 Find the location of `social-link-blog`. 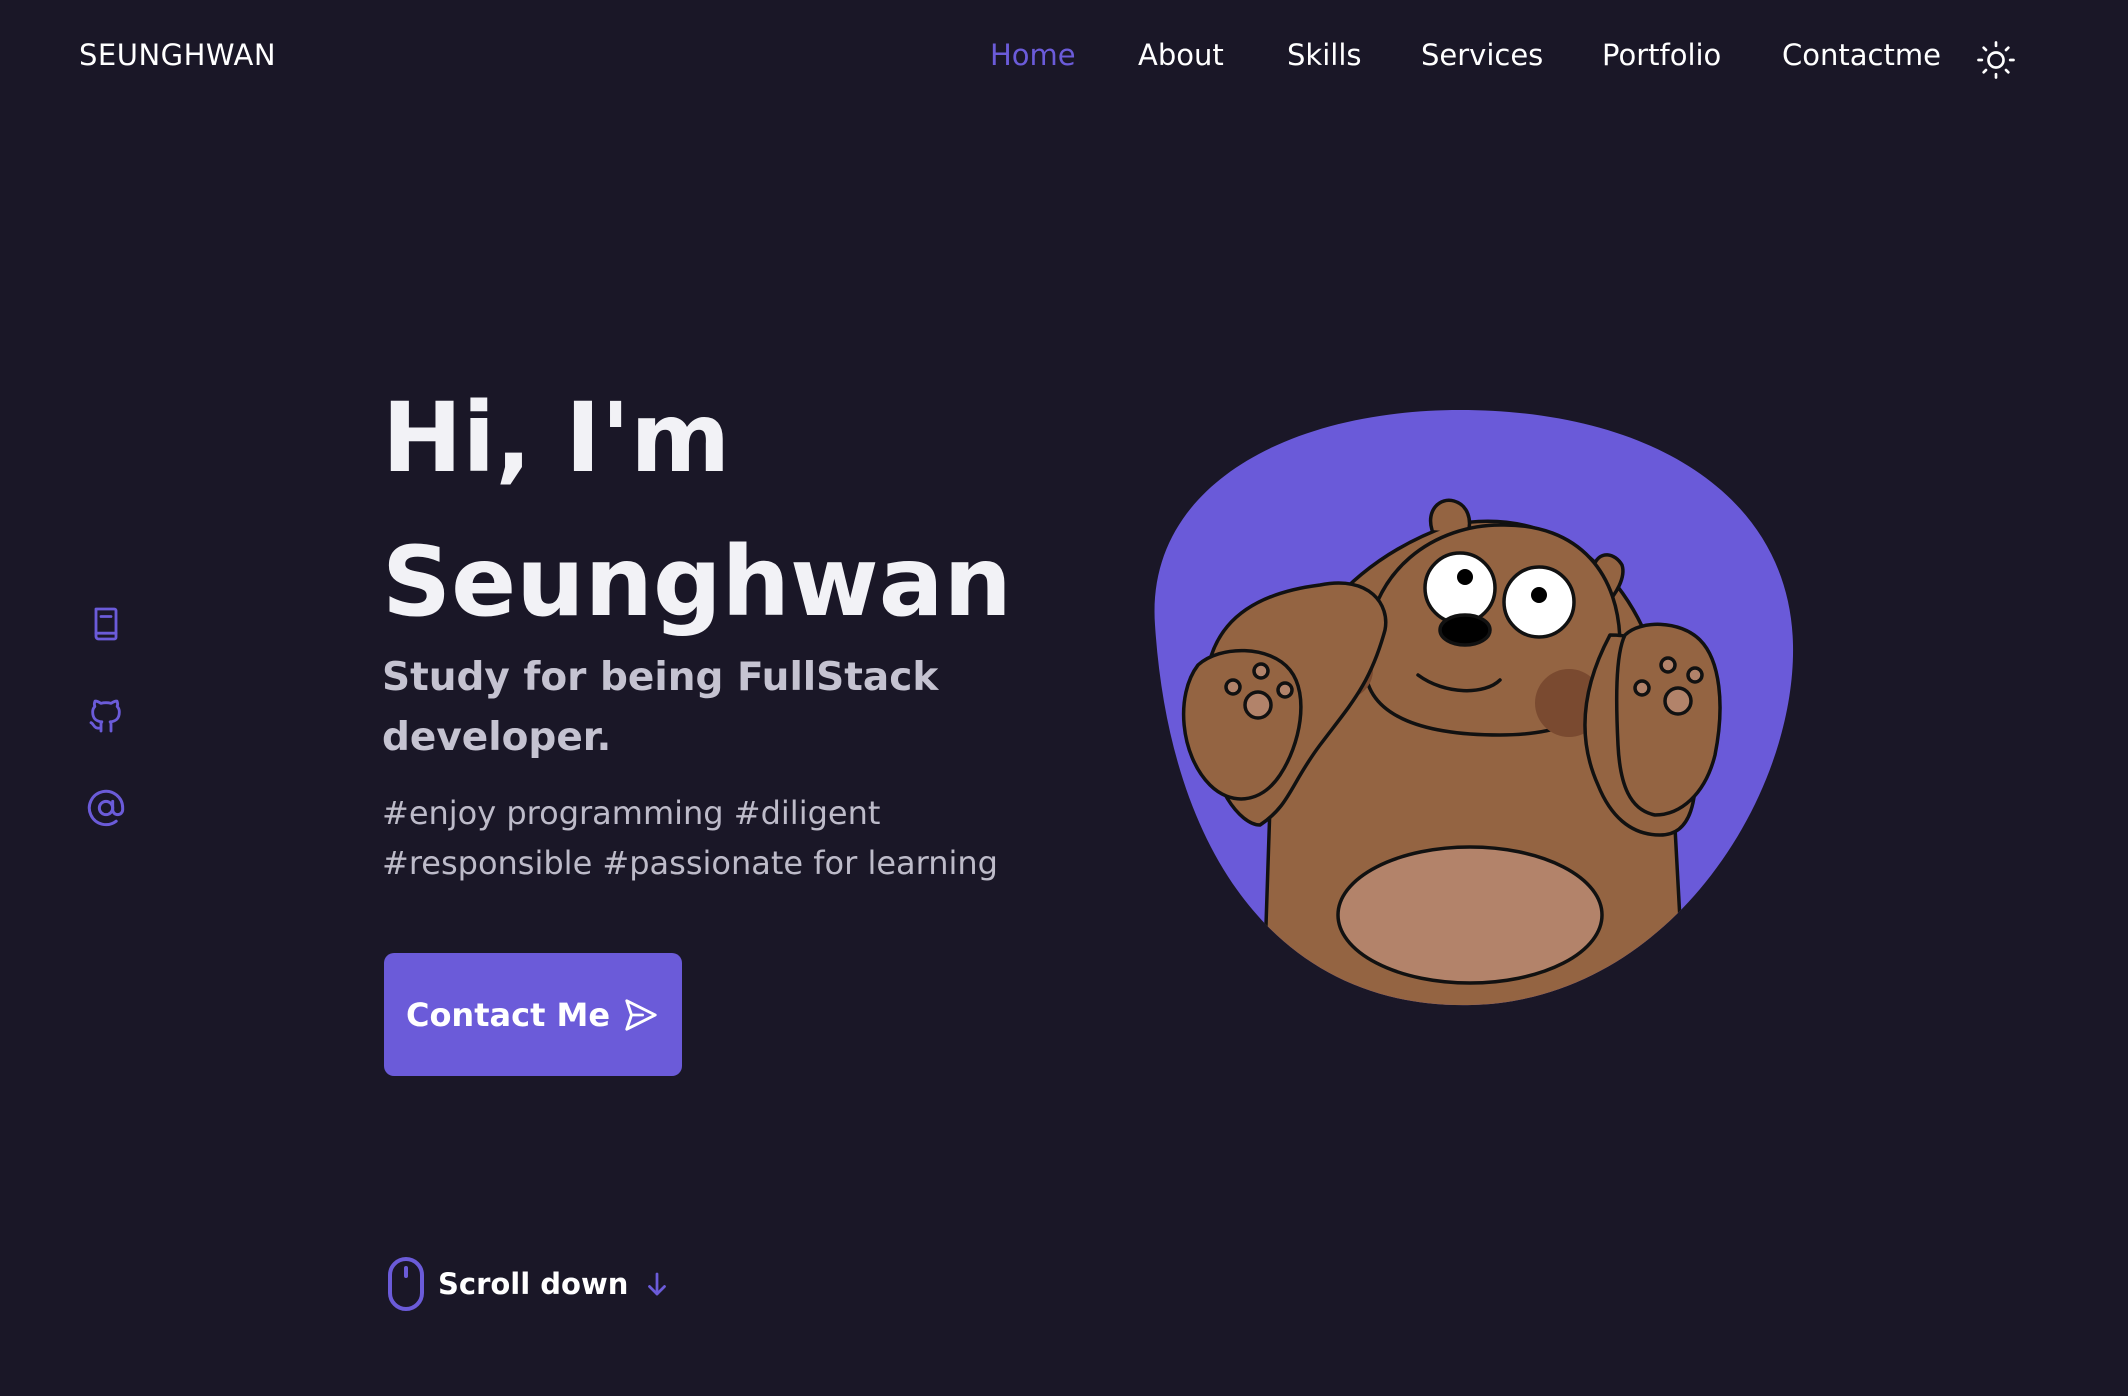

social-link-blog is located at coordinates (106, 624).